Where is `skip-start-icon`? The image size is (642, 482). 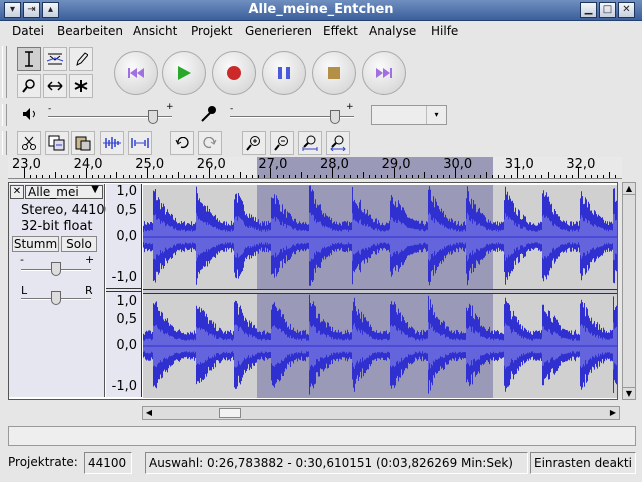
skip-start-icon is located at coordinates (136, 73).